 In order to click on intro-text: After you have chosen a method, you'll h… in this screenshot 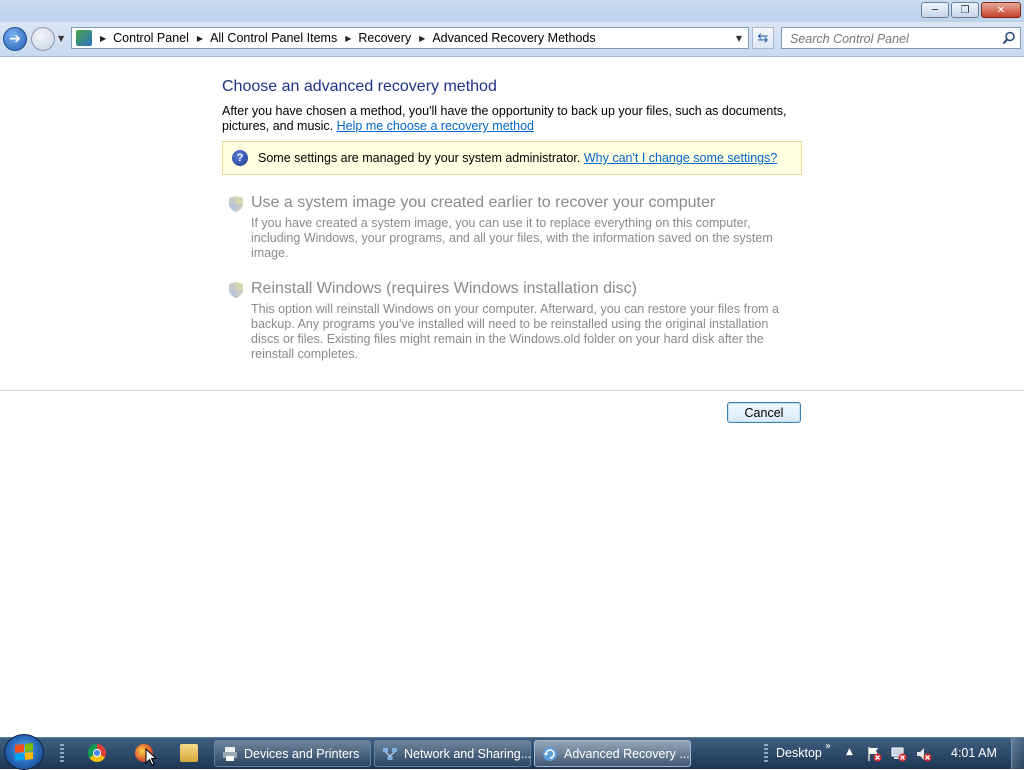, I will do `click(507, 119)`.